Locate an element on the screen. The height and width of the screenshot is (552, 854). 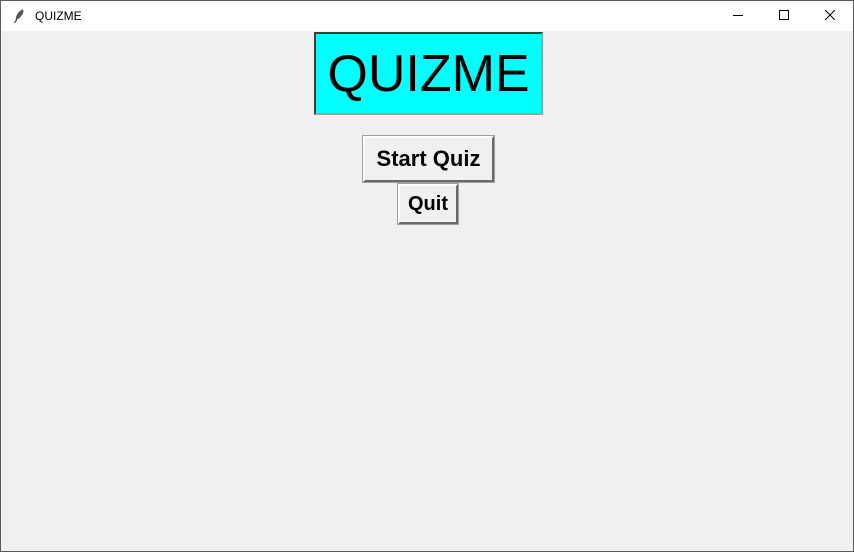
close-icon is located at coordinates (830, 16).